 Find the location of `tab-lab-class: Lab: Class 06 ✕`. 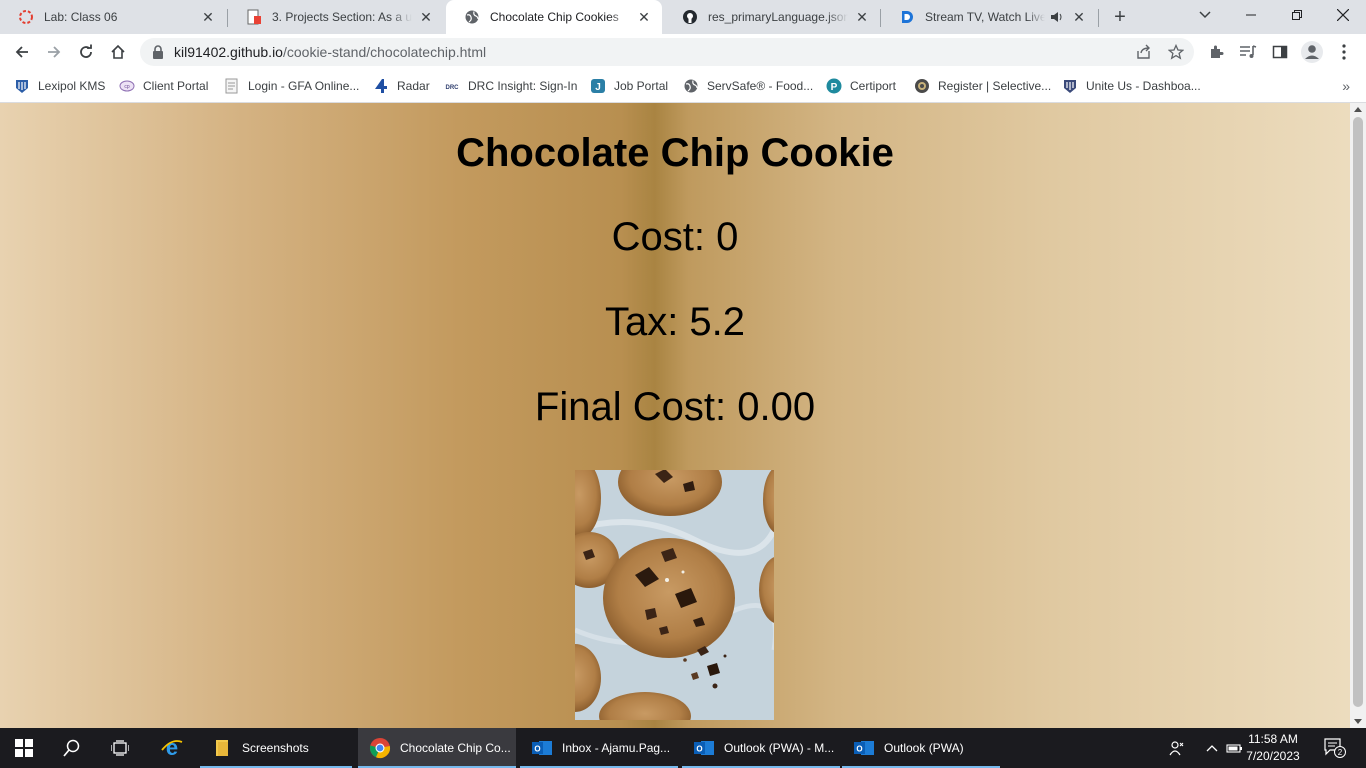

tab-lab-class: Lab: Class 06 ✕ is located at coordinates (113, 17).